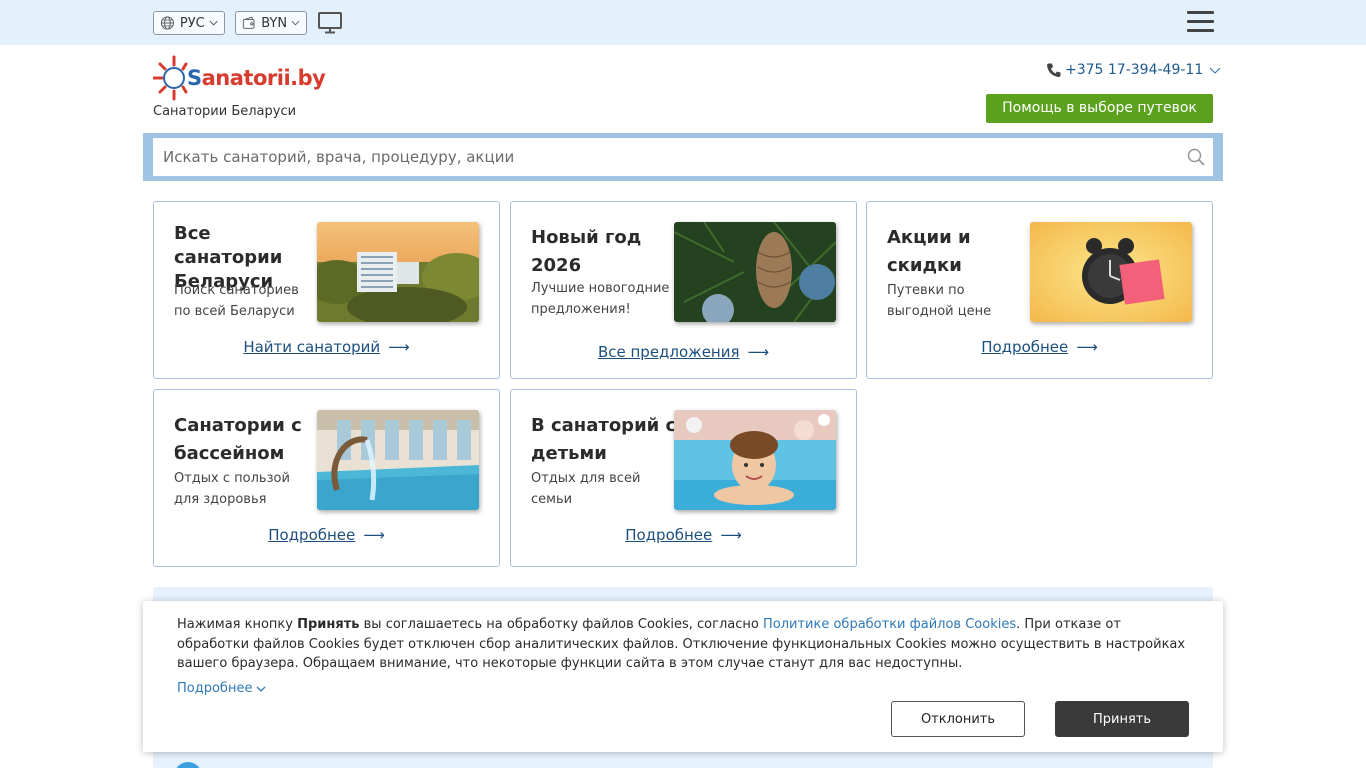 This screenshot has width=1366, height=768. I want to click on logo-wordmark: Sanatorii.by, so click(256, 78).